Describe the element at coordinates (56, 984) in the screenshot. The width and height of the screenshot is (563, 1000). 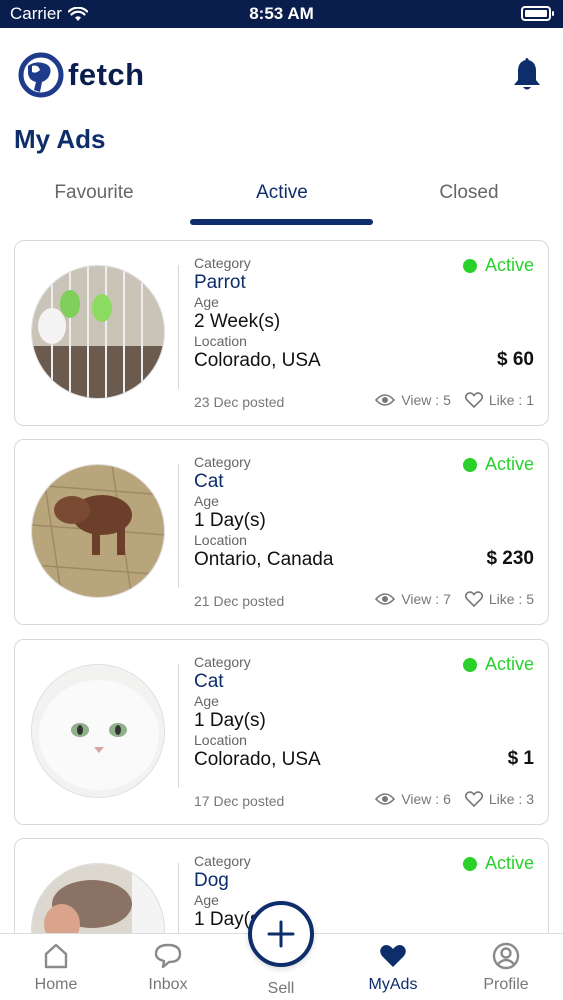
I see `nav-home-label: Home` at that location.